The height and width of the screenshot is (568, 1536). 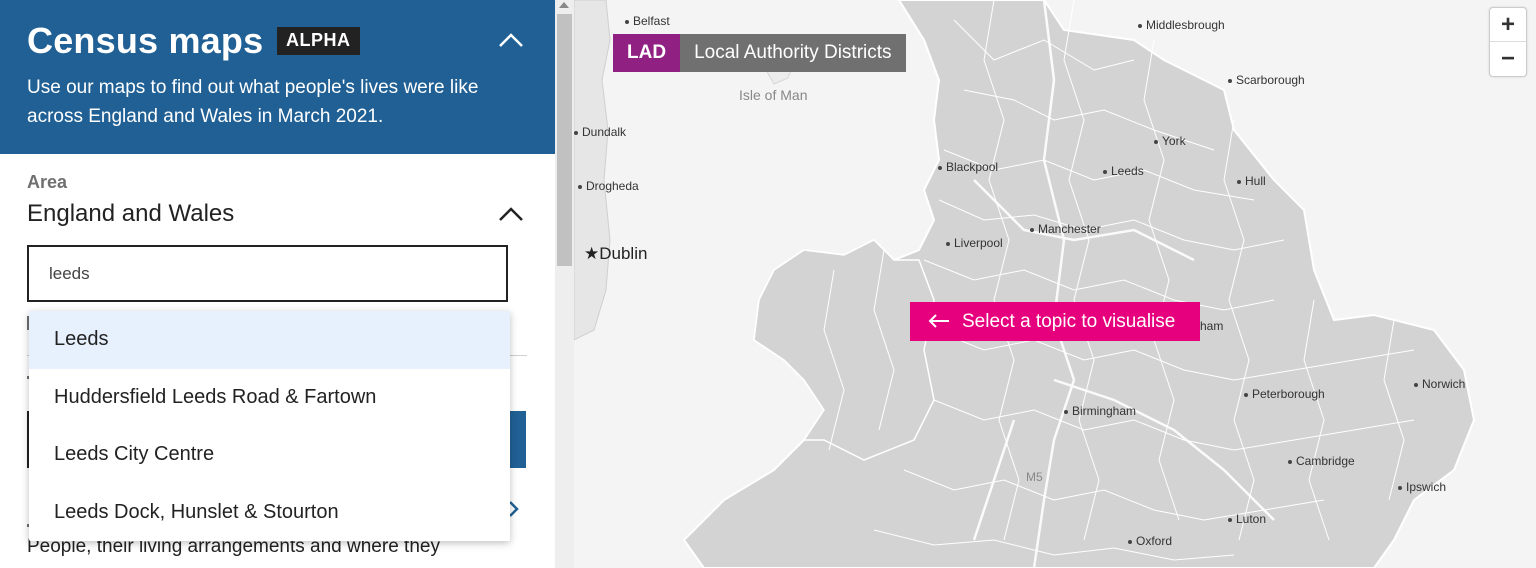 I want to click on place-peterborough: Peterborough, so click(x=1284, y=394).